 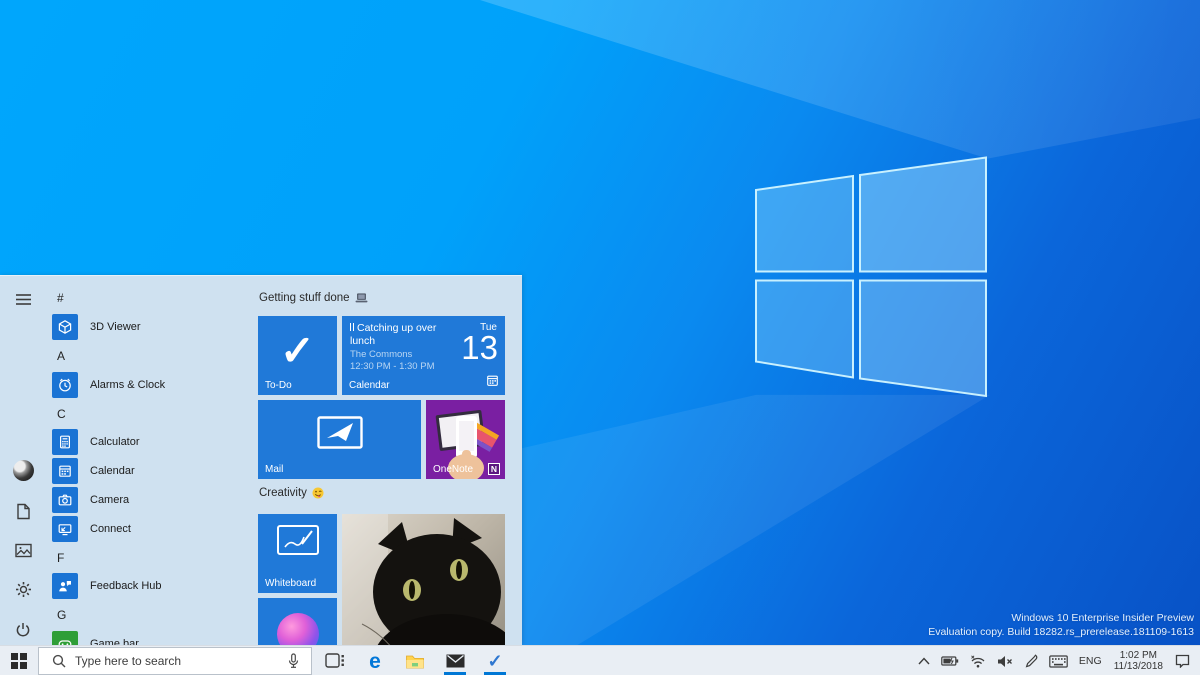 I want to click on microphone-icon, so click(x=293, y=661).